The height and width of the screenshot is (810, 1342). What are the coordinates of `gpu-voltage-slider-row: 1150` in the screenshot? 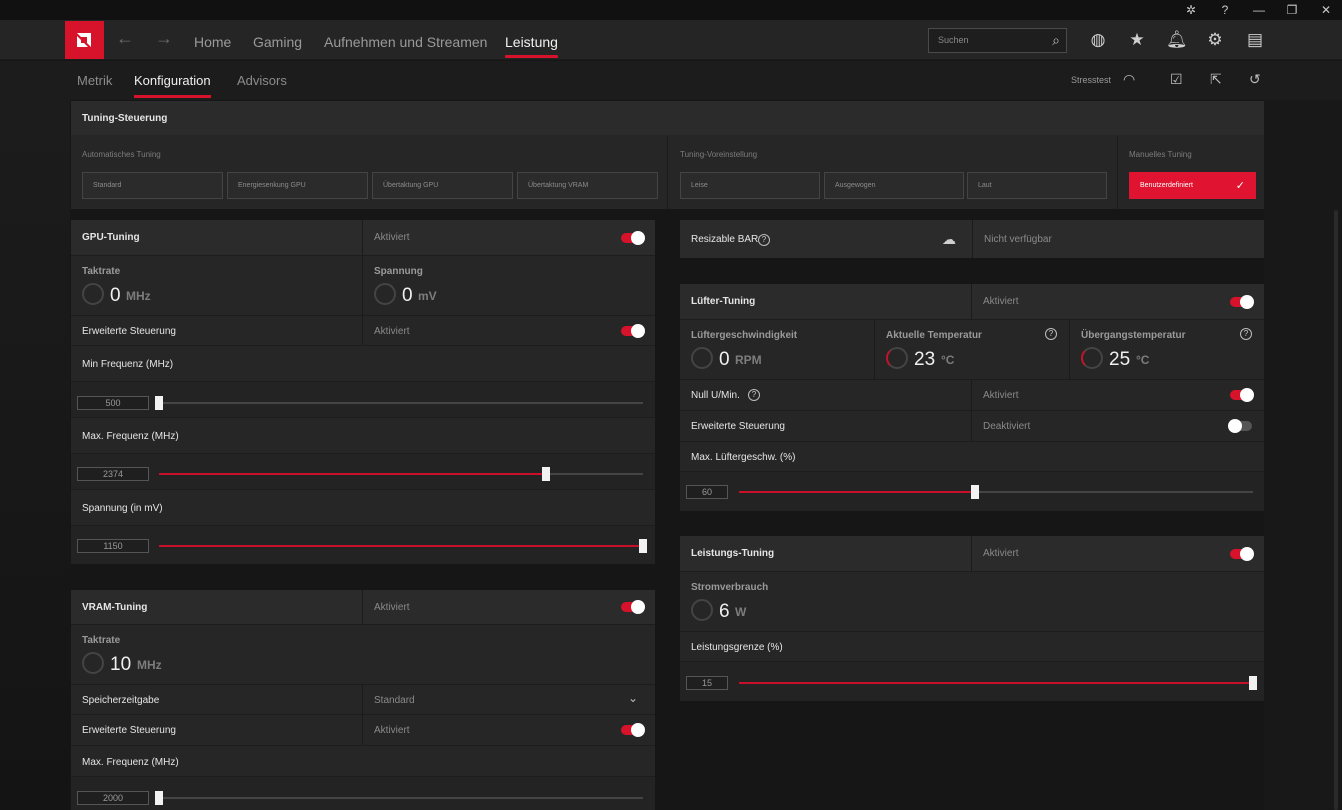 It's located at (363, 544).